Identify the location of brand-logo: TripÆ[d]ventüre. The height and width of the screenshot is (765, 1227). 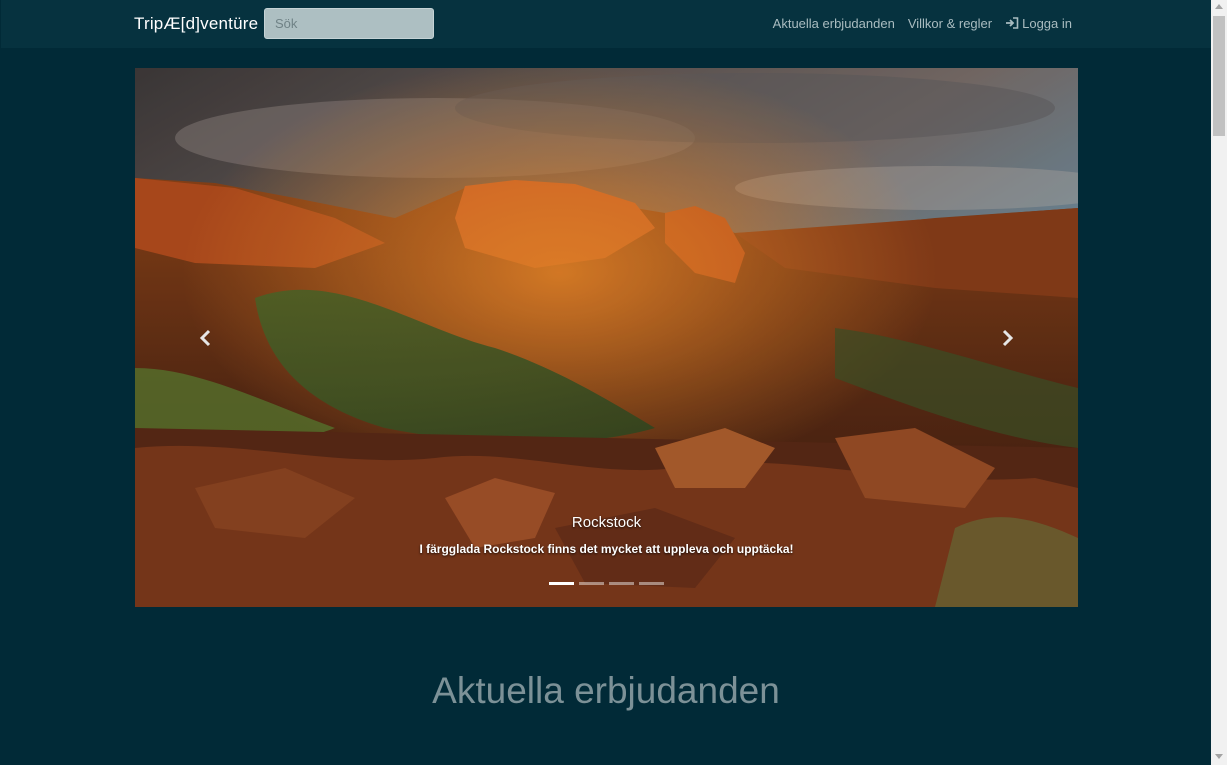
(196, 24).